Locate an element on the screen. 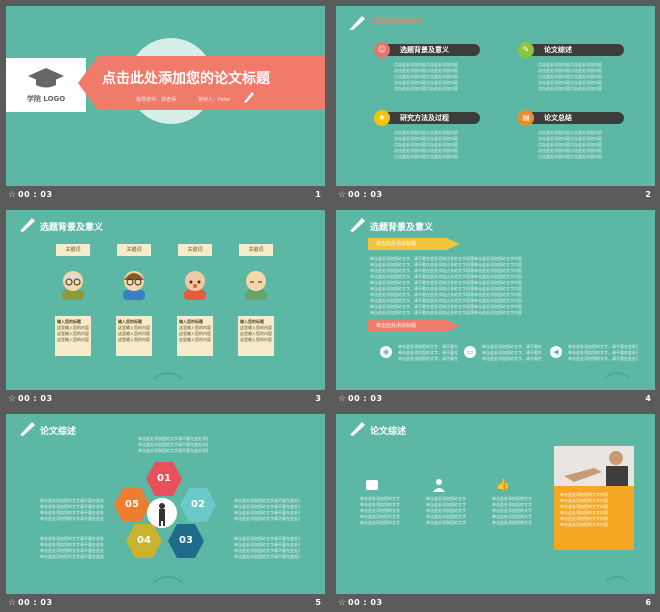  slide-caption: ☆ 00 : 03 5 is located at coordinates (165, 603).